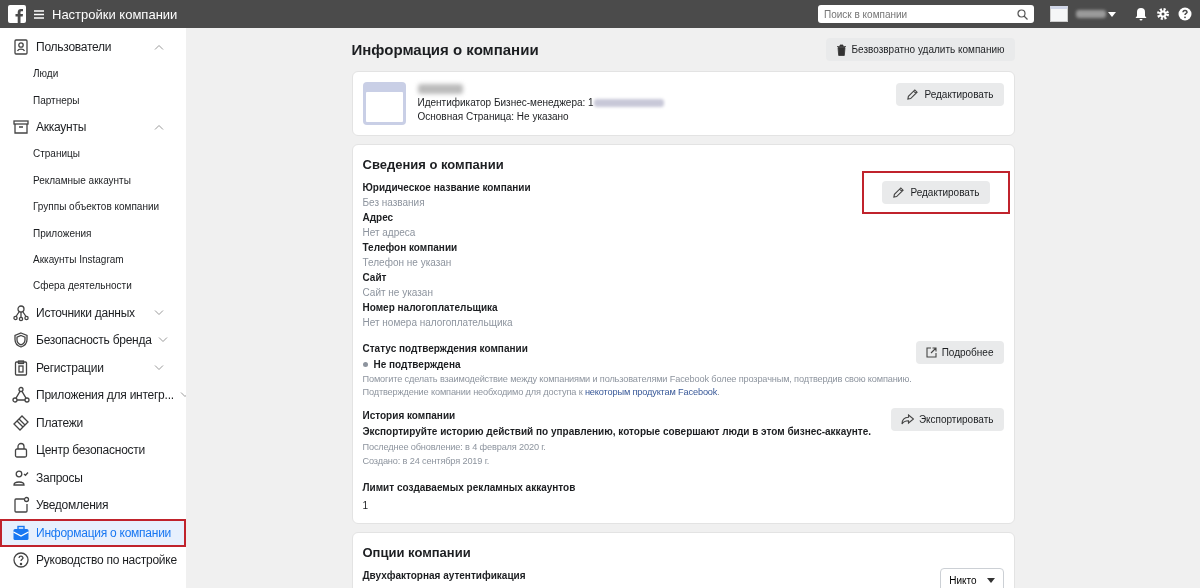  What do you see at coordinates (93, 450) in the screenshot?
I see `sidebar-item: Центр безопасности` at bounding box center [93, 450].